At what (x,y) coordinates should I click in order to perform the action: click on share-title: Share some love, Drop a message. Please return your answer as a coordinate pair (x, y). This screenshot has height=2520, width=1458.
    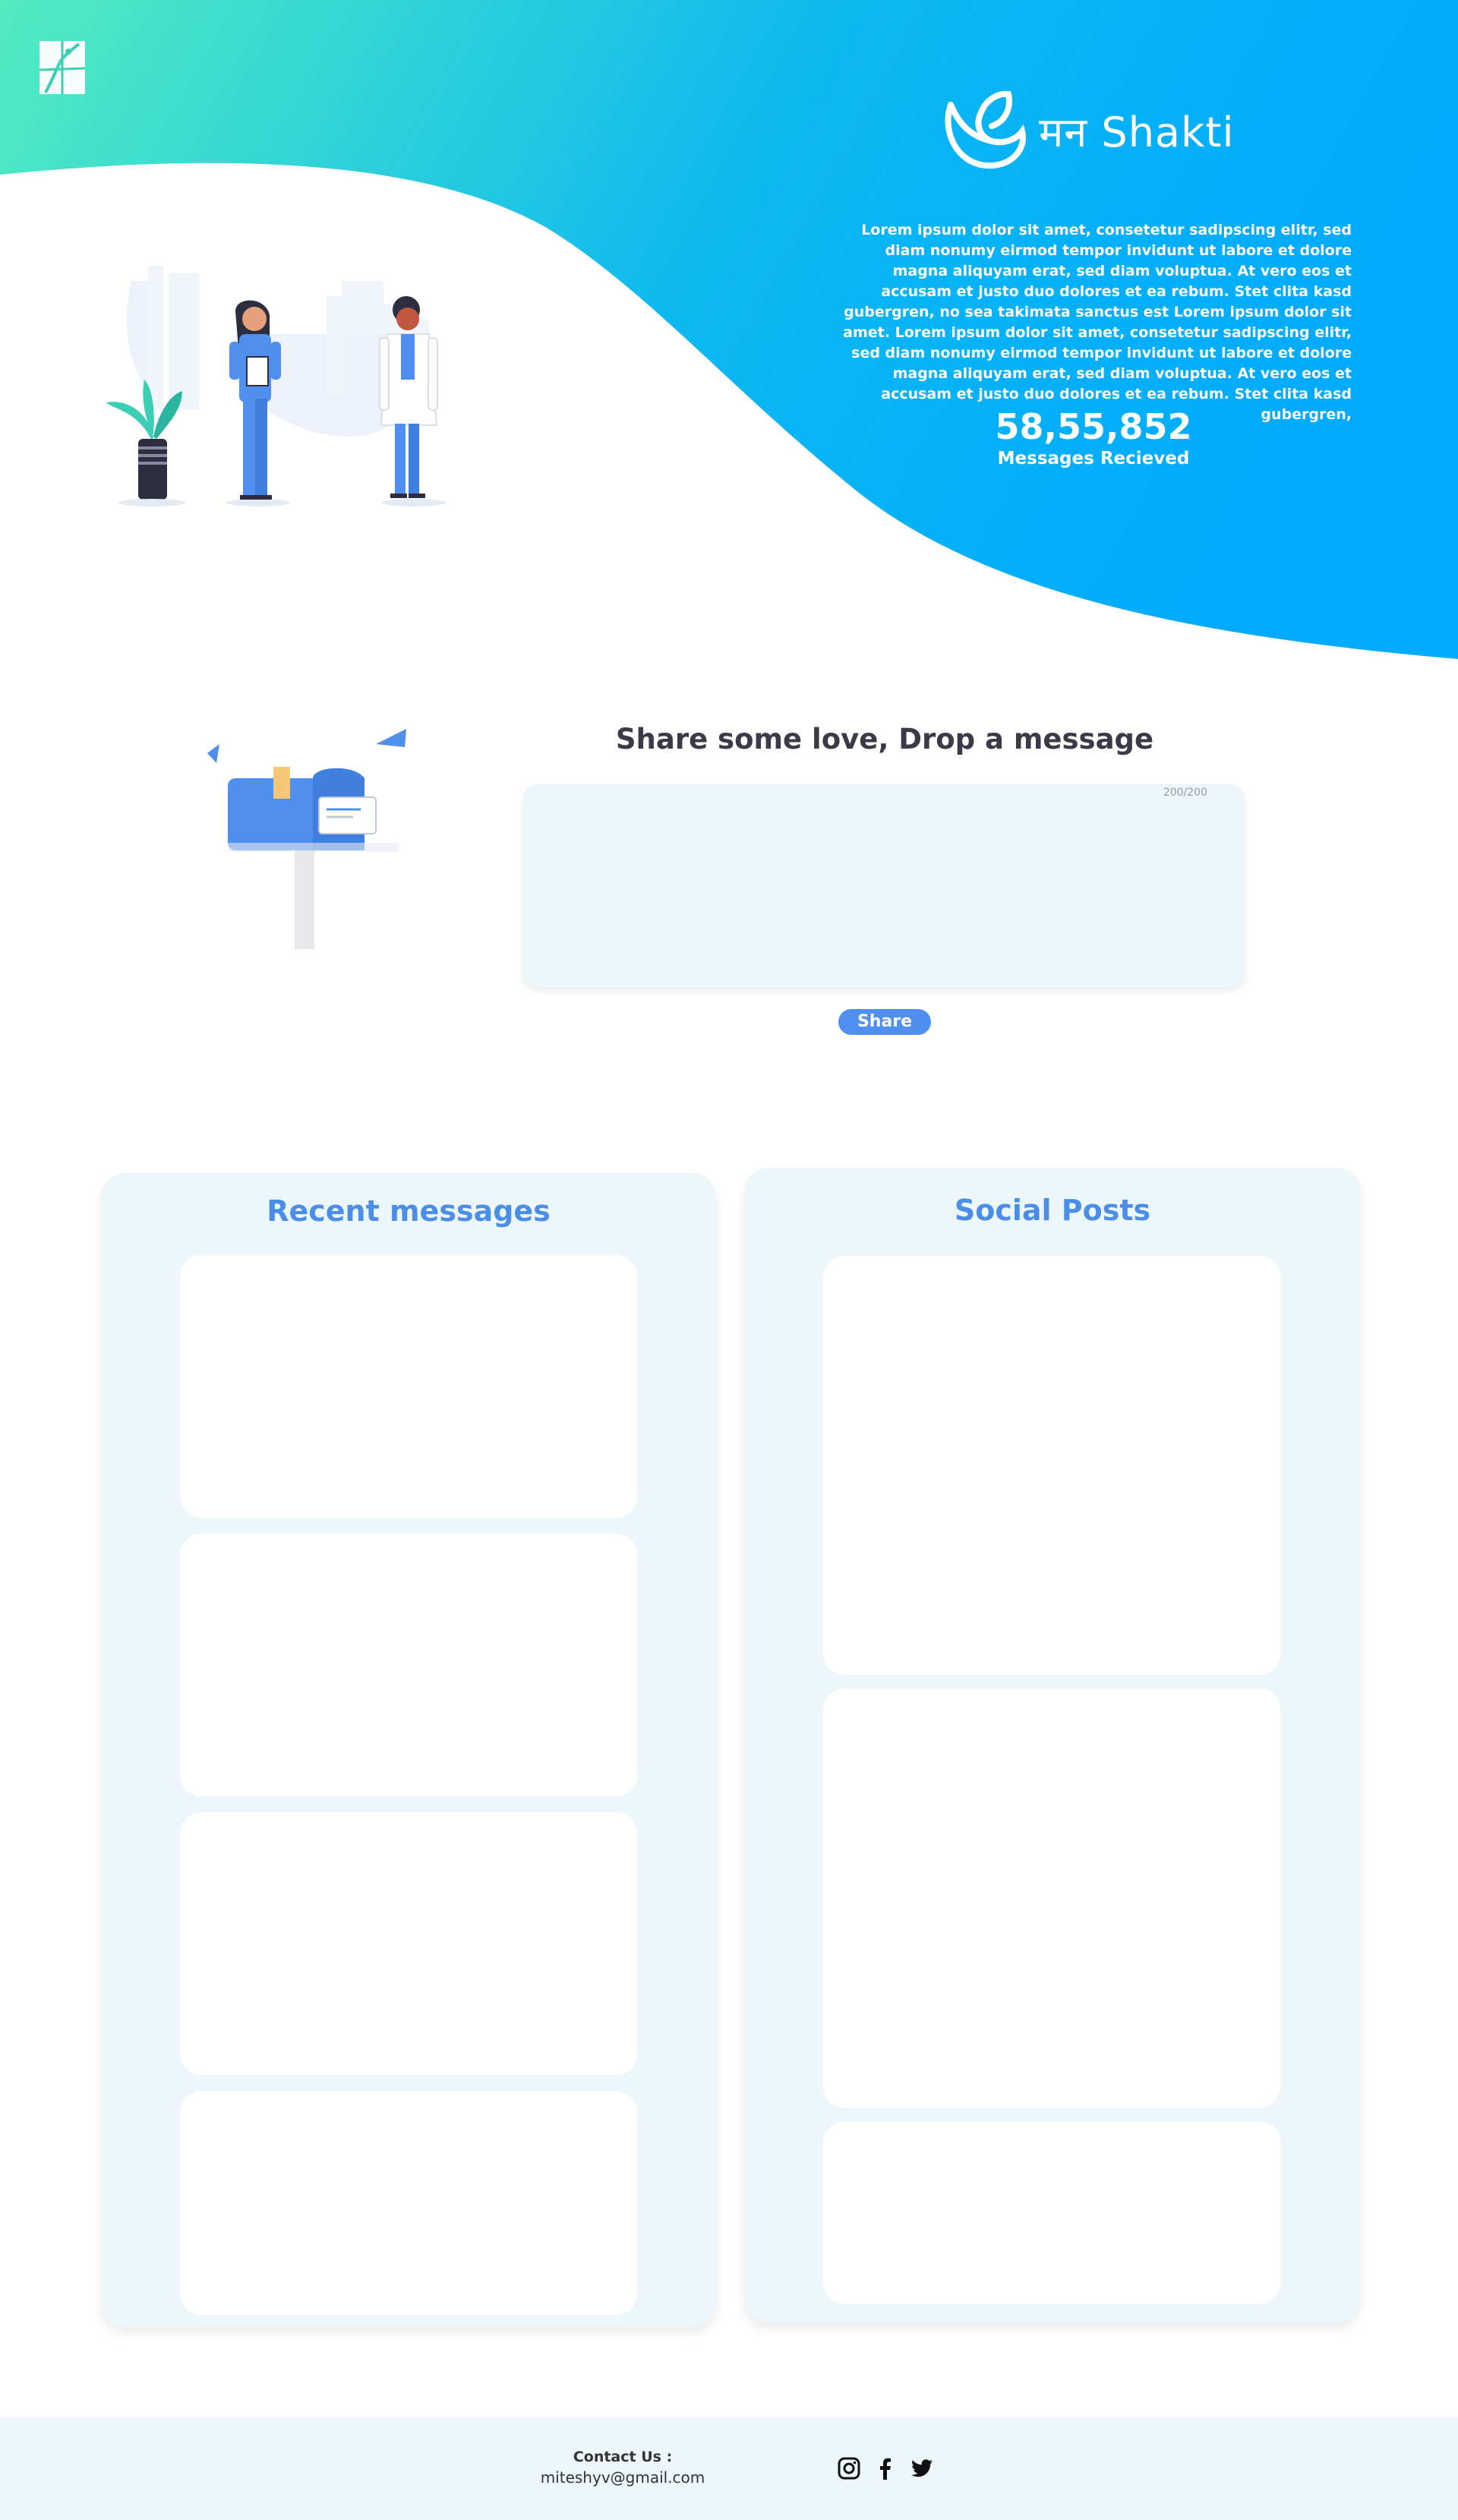
    Looking at the image, I should click on (884, 739).